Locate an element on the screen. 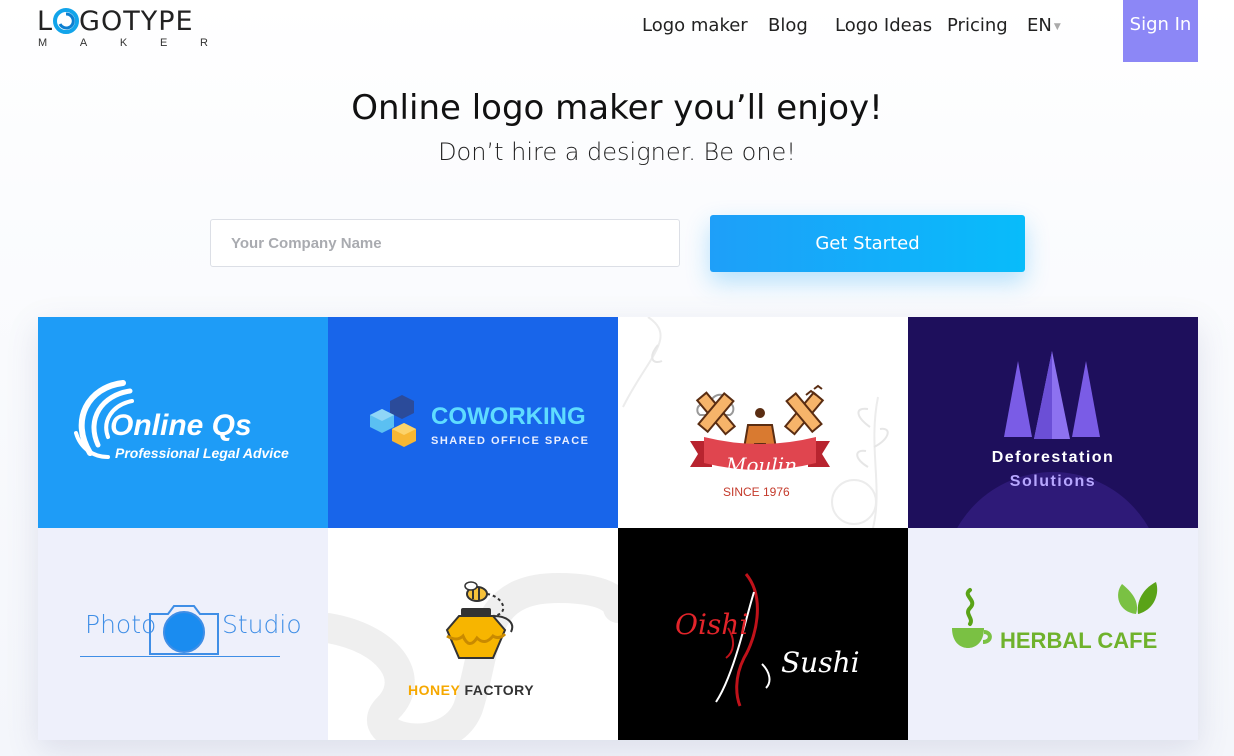  logo-name: Moulin is located at coordinates (762, 465).